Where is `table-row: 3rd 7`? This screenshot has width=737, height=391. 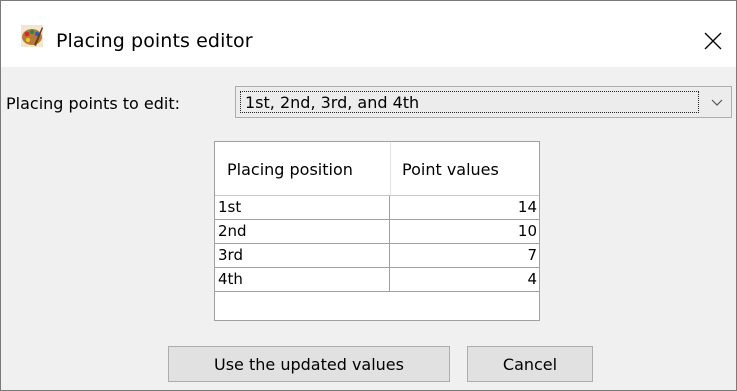
table-row: 3rd 7 is located at coordinates (377, 256).